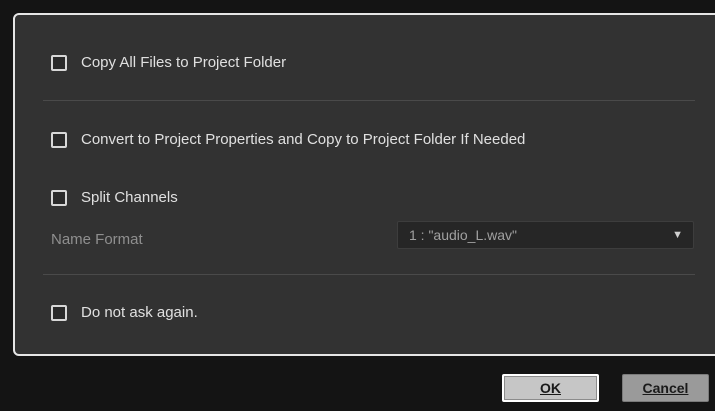 The height and width of the screenshot is (411, 715). I want to click on name-format-label: Name Format, so click(97, 239).